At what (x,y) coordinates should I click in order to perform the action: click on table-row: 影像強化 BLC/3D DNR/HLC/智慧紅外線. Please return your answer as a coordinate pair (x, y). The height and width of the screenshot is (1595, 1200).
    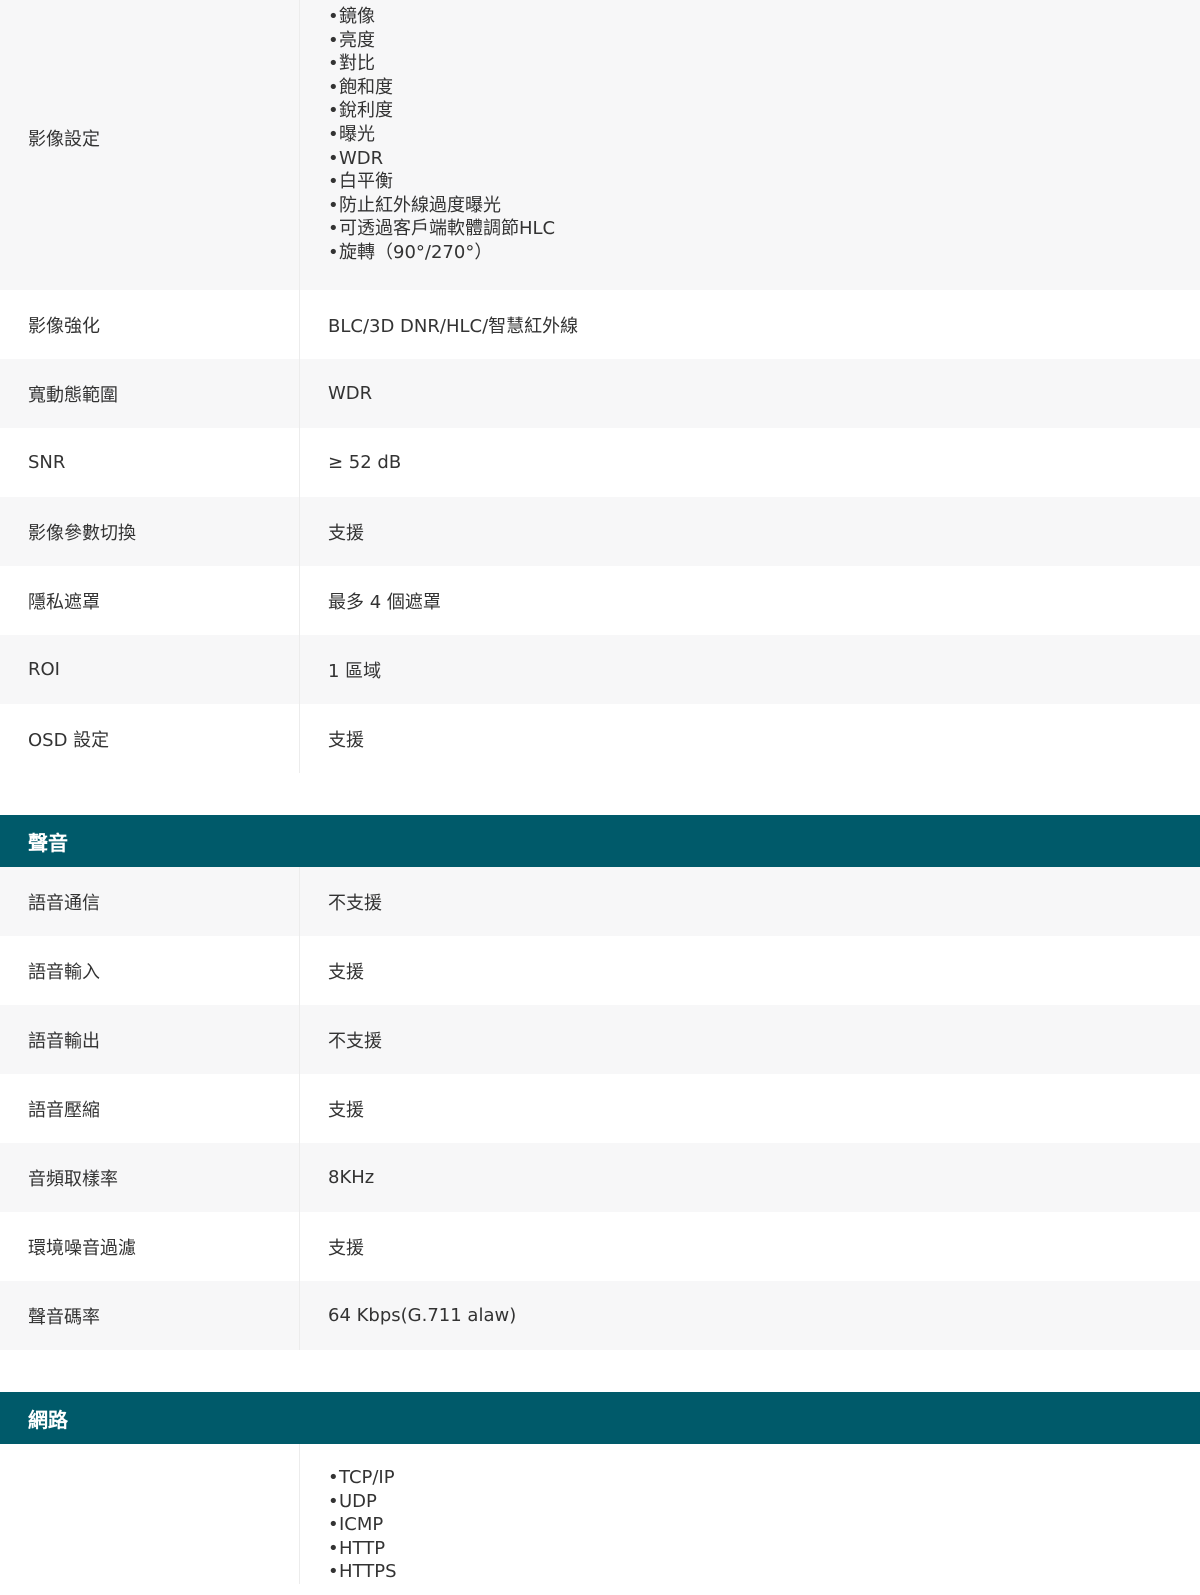
    Looking at the image, I should click on (600, 324).